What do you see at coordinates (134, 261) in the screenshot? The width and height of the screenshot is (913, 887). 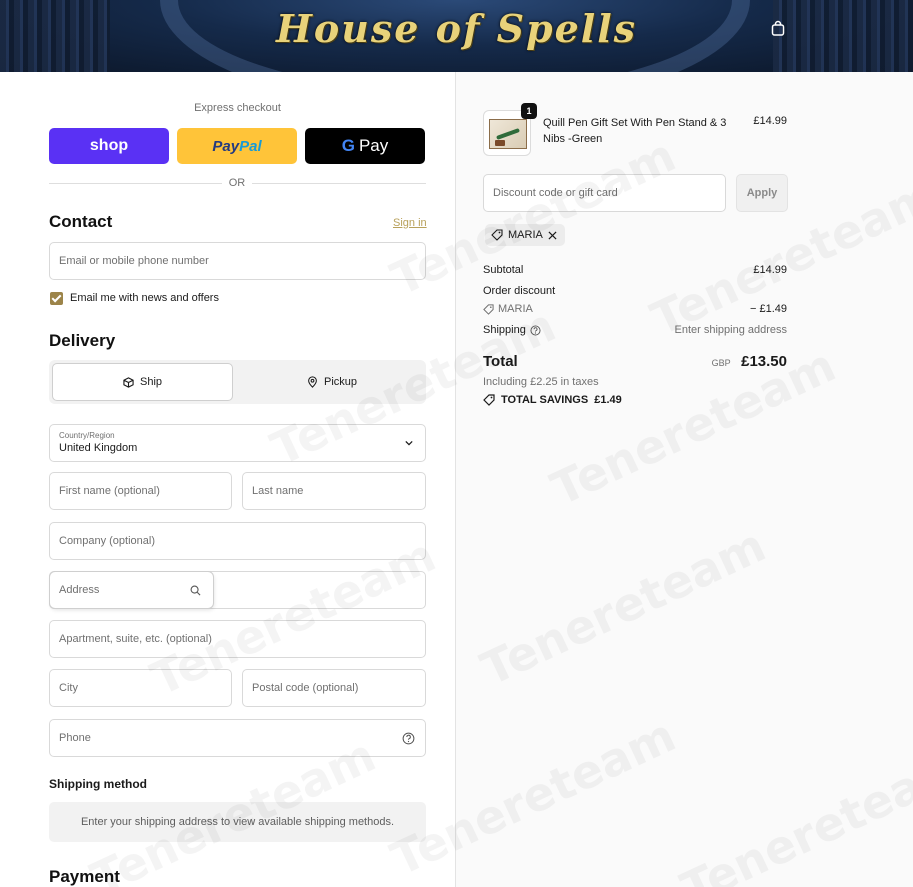 I see `email-placeholder: Email or mobile phone number` at bounding box center [134, 261].